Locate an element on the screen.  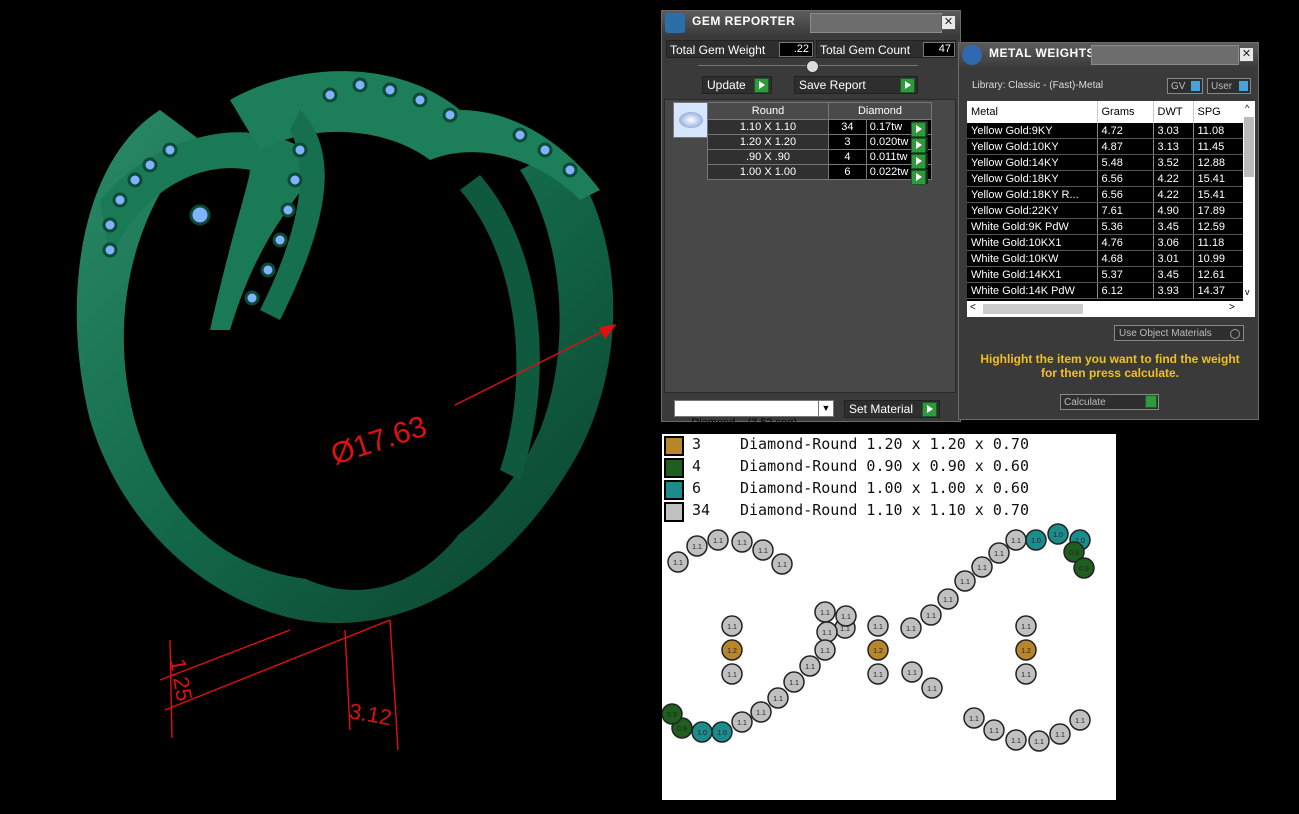
metal-name: Yellow Gold:14KY is located at coordinates (1032, 162).